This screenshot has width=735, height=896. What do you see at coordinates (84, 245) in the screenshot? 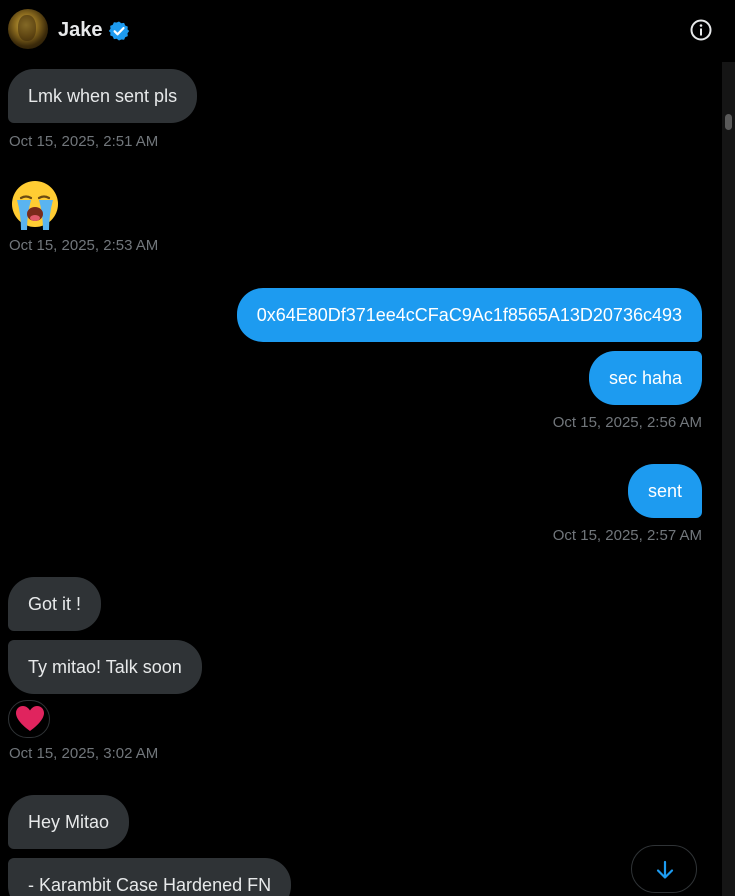
I see `message-timestamp: Oct 15, 2025, 2:53 AM` at bounding box center [84, 245].